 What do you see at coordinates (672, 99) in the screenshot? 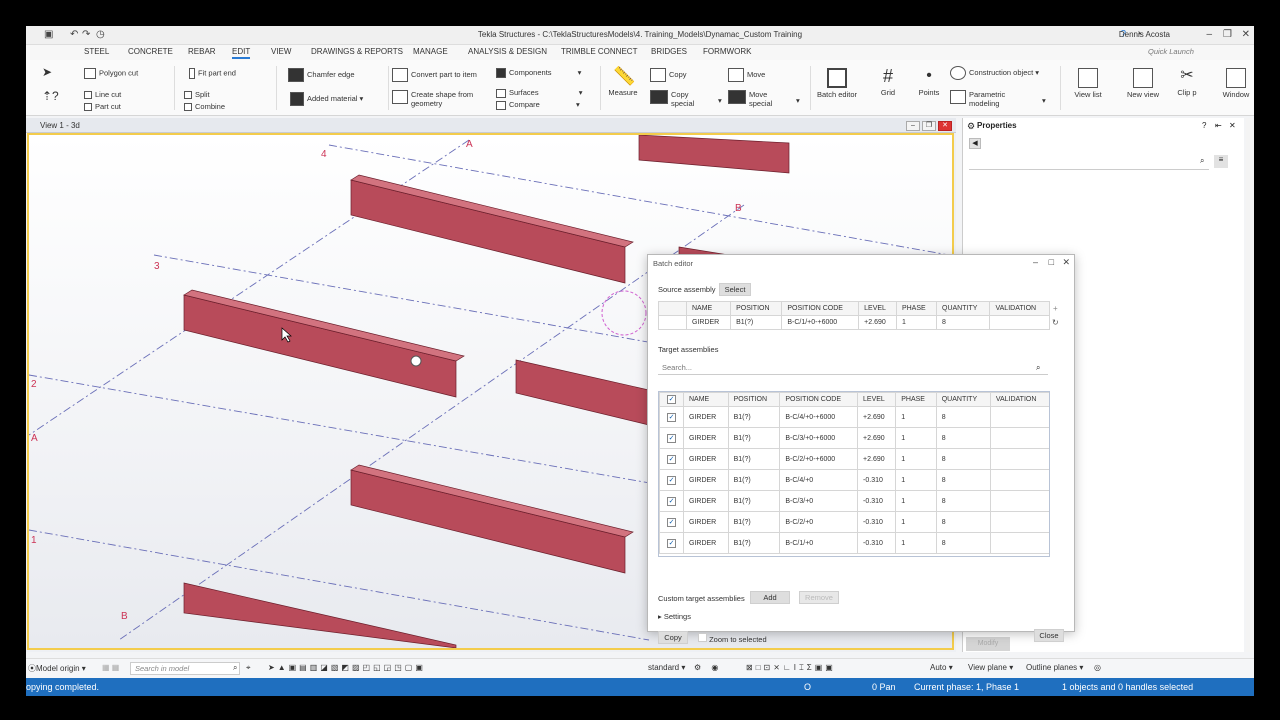
I see `copy-special-button: Copy special` at bounding box center [672, 99].